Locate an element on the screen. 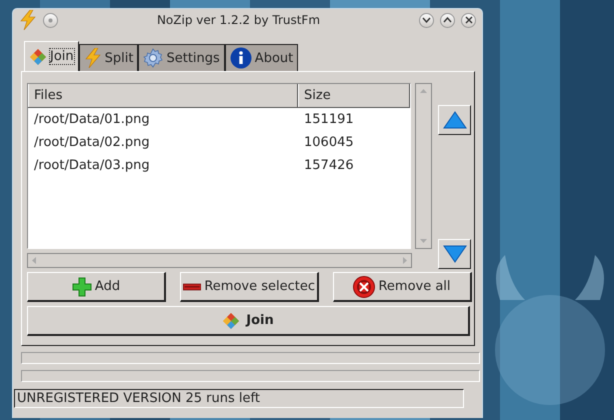  tab: Settings is located at coordinates (181, 57).